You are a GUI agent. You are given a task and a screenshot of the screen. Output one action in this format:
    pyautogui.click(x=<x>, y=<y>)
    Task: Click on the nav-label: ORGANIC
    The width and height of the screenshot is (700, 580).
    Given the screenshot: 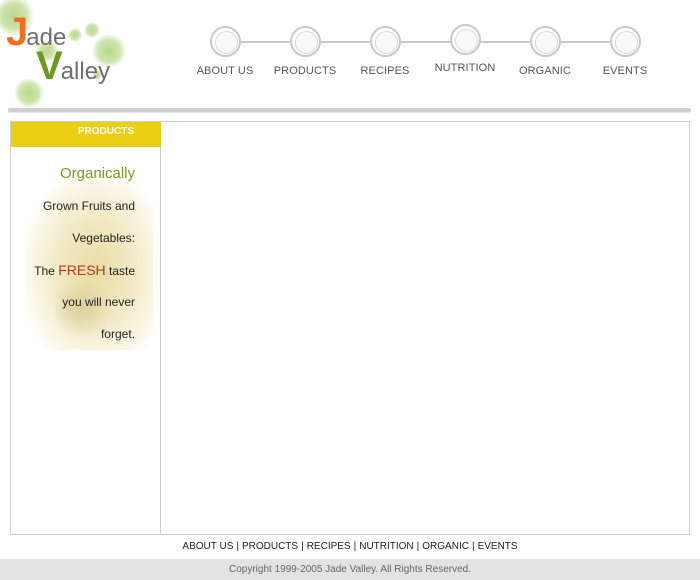 What is the action you would take?
    pyautogui.click(x=545, y=71)
    